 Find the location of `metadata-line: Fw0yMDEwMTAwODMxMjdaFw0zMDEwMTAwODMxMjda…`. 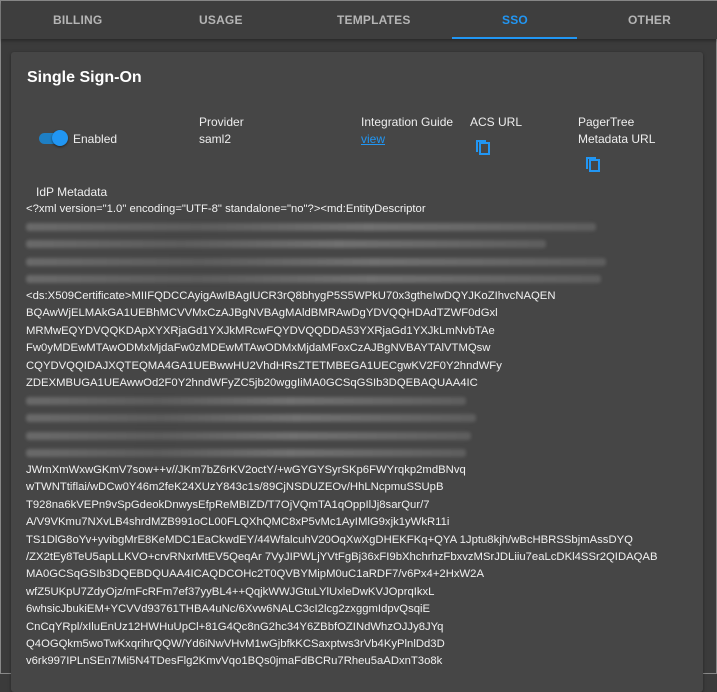

metadata-line: Fw0yMDEwMTAwODMxMjdaFw0zMDEwMTAwODMxMjda… is located at coordinates (258, 348).